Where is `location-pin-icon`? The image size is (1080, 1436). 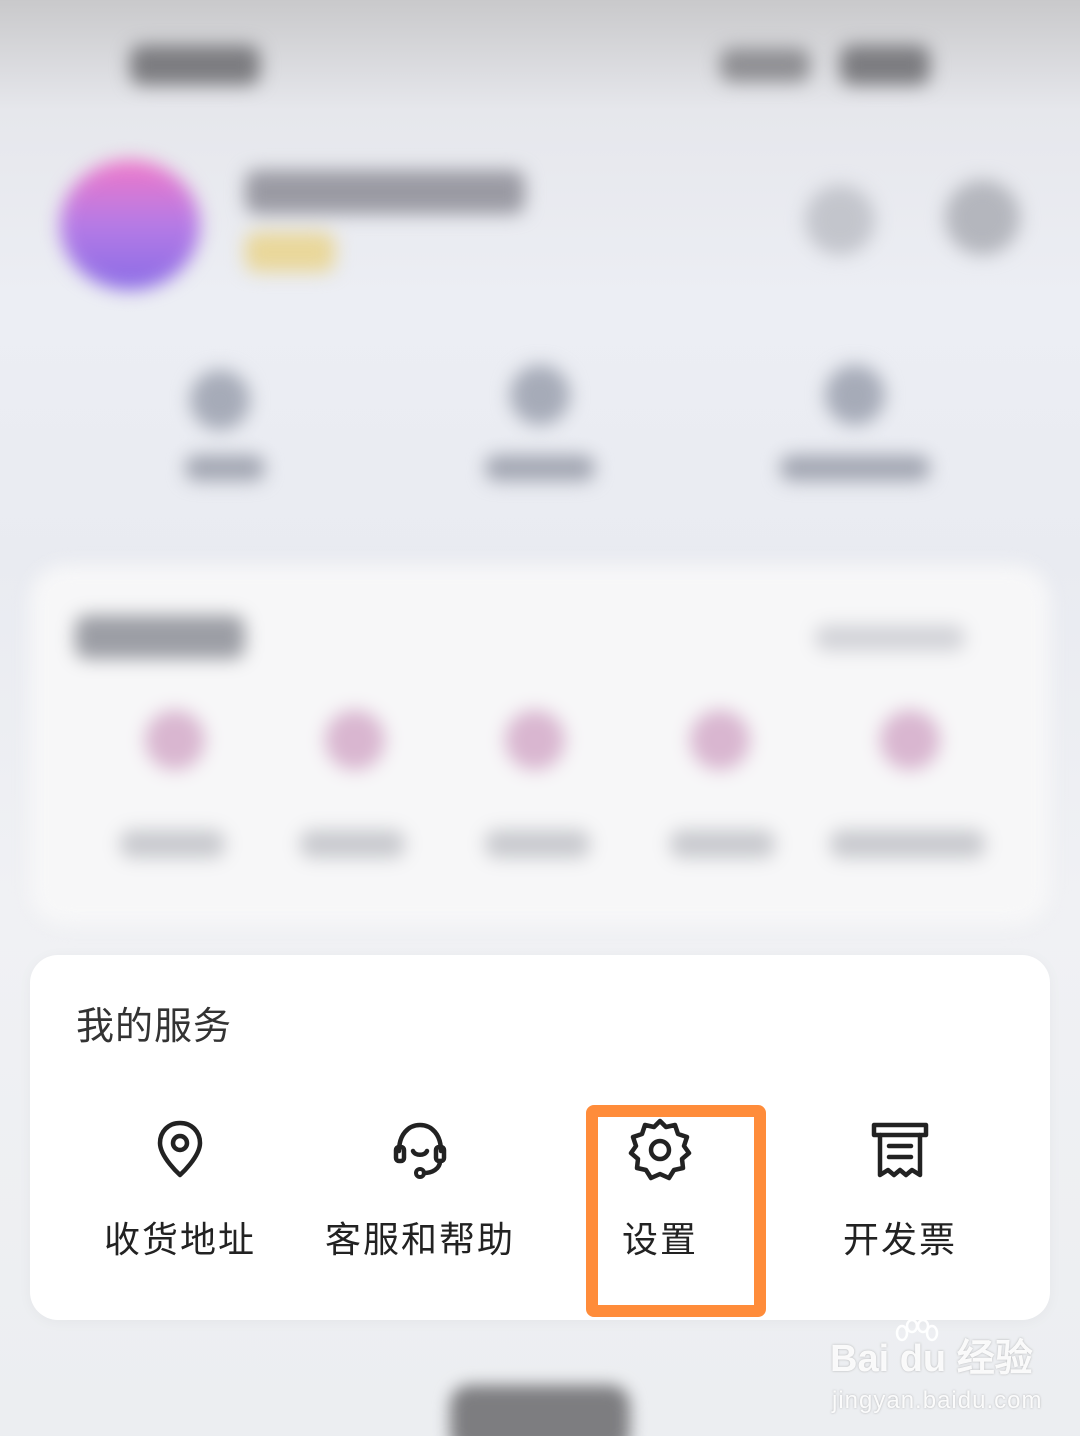 location-pin-icon is located at coordinates (180, 1149).